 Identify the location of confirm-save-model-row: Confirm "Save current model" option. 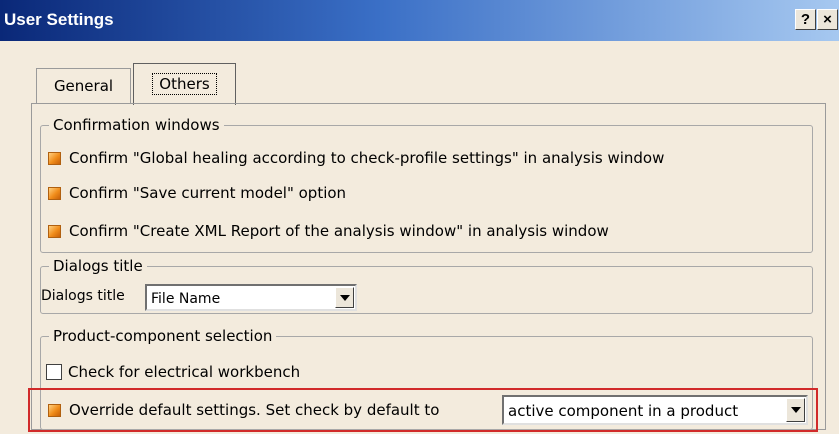
(197, 193).